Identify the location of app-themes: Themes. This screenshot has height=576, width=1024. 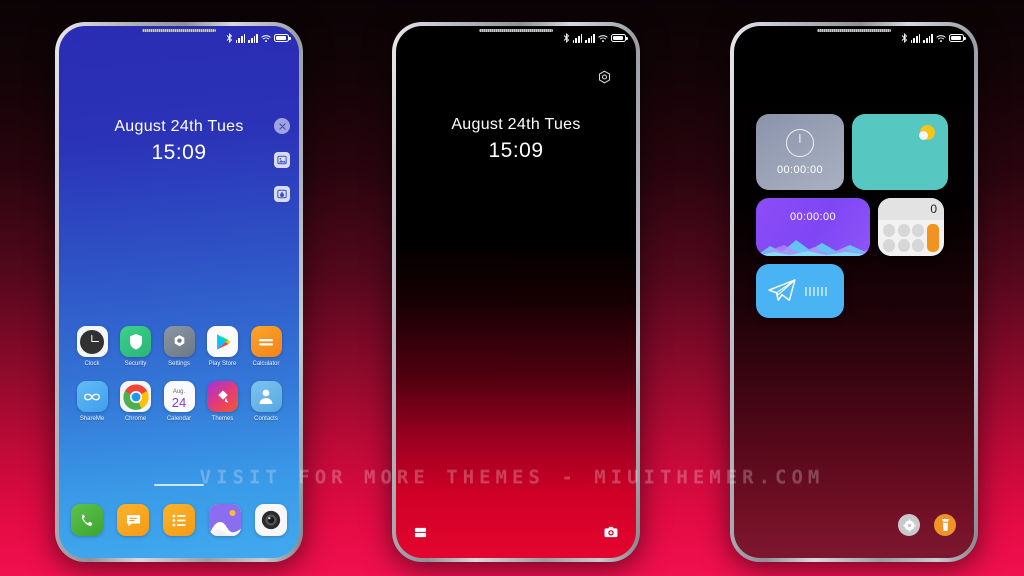
(223, 401).